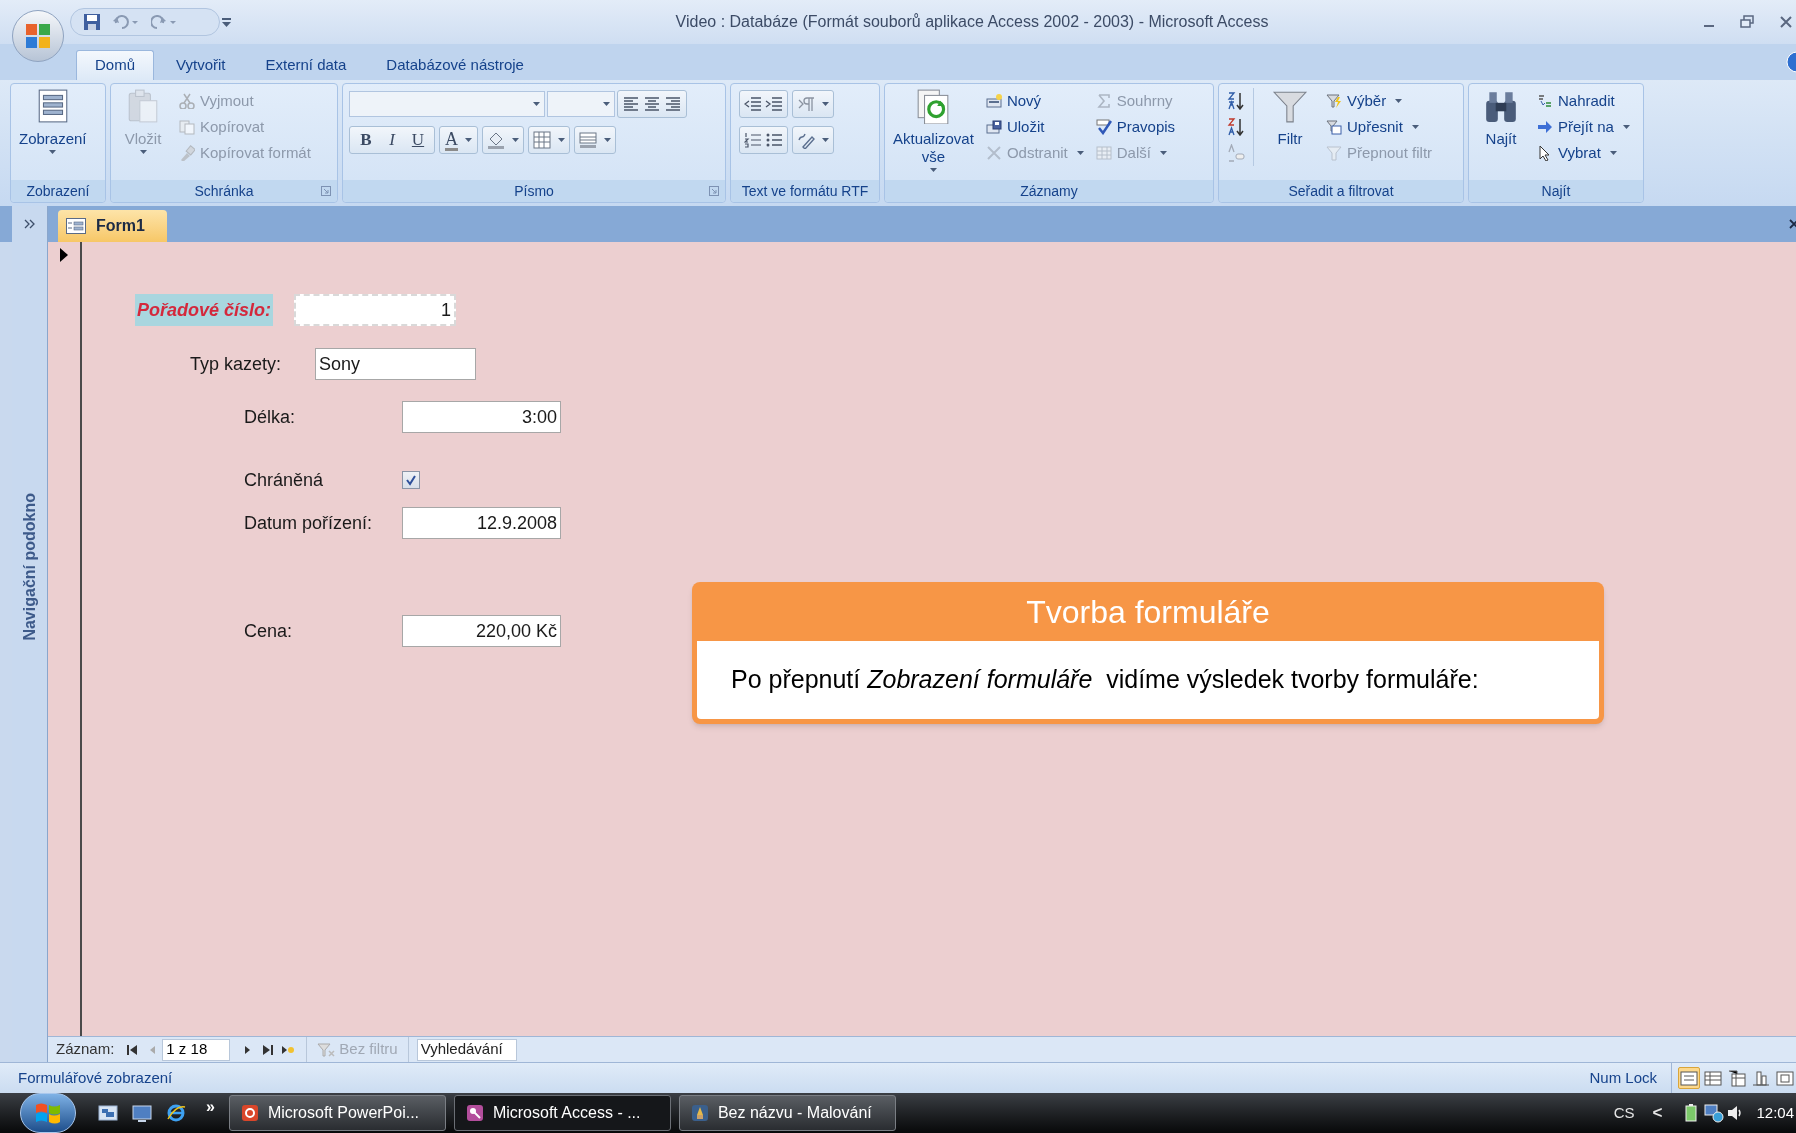 The height and width of the screenshot is (1133, 1796). What do you see at coordinates (126, 22) in the screenshot?
I see `undo-icon` at bounding box center [126, 22].